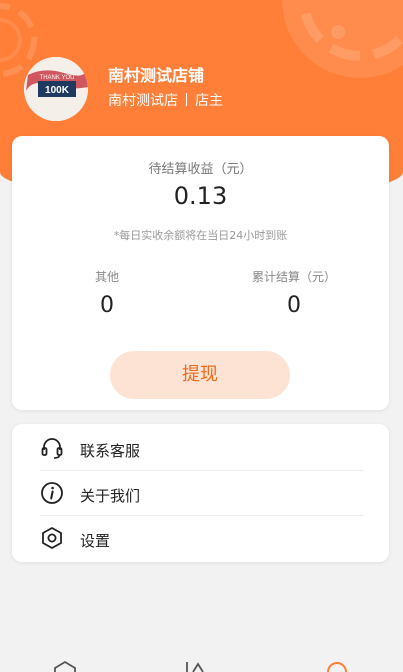 The image size is (403, 672). What do you see at coordinates (110, 451) in the screenshot?
I see `menu-item-label: 联系客服` at bounding box center [110, 451].